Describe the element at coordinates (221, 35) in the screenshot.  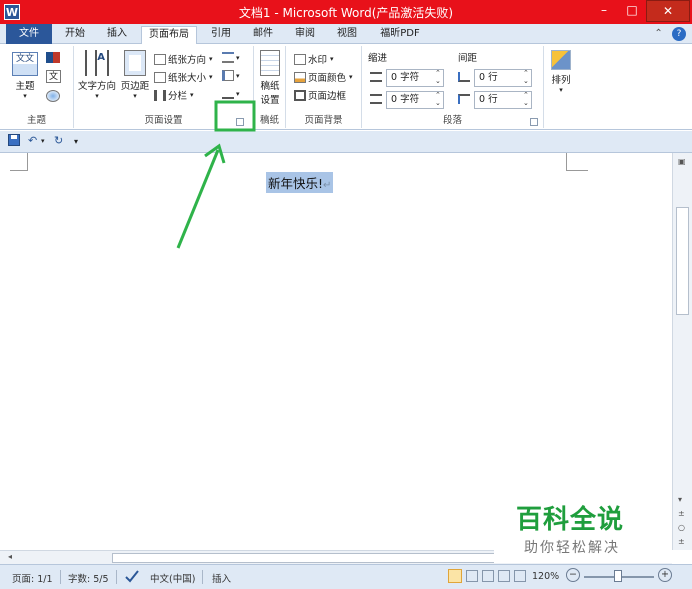
I see `tab-references: 引用` at that location.